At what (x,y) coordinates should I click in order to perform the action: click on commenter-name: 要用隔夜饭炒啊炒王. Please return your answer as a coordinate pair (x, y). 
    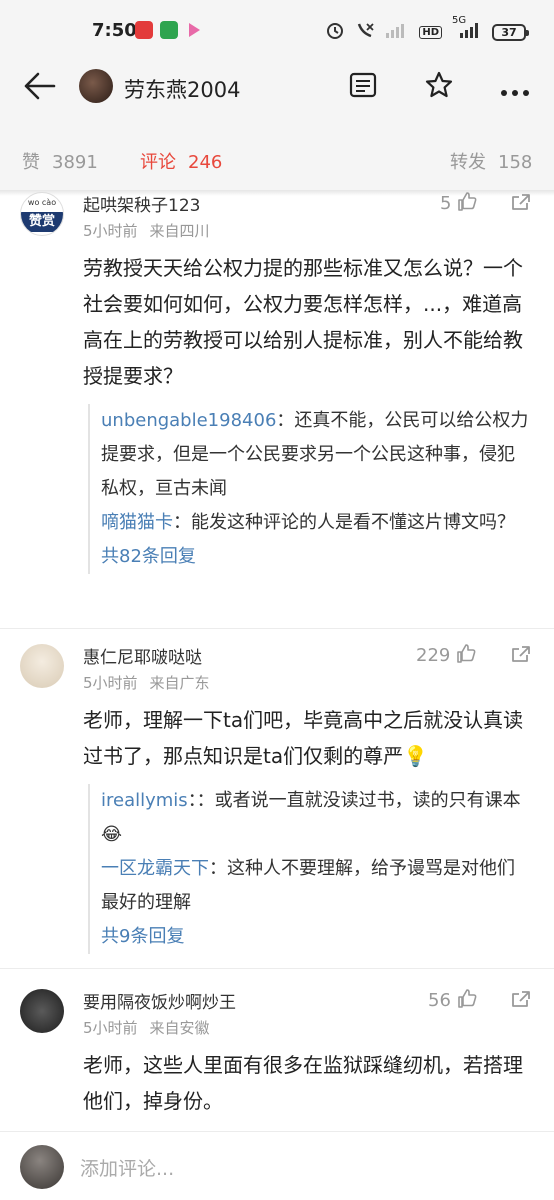
    Looking at the image, I should click on (159, 1000).